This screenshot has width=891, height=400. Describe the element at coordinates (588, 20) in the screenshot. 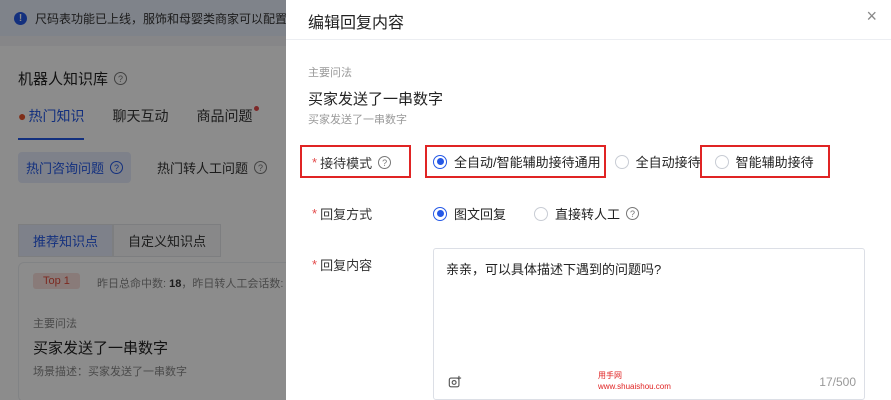

I see `drawer-header: 编辑回复内容 ×` at that location.